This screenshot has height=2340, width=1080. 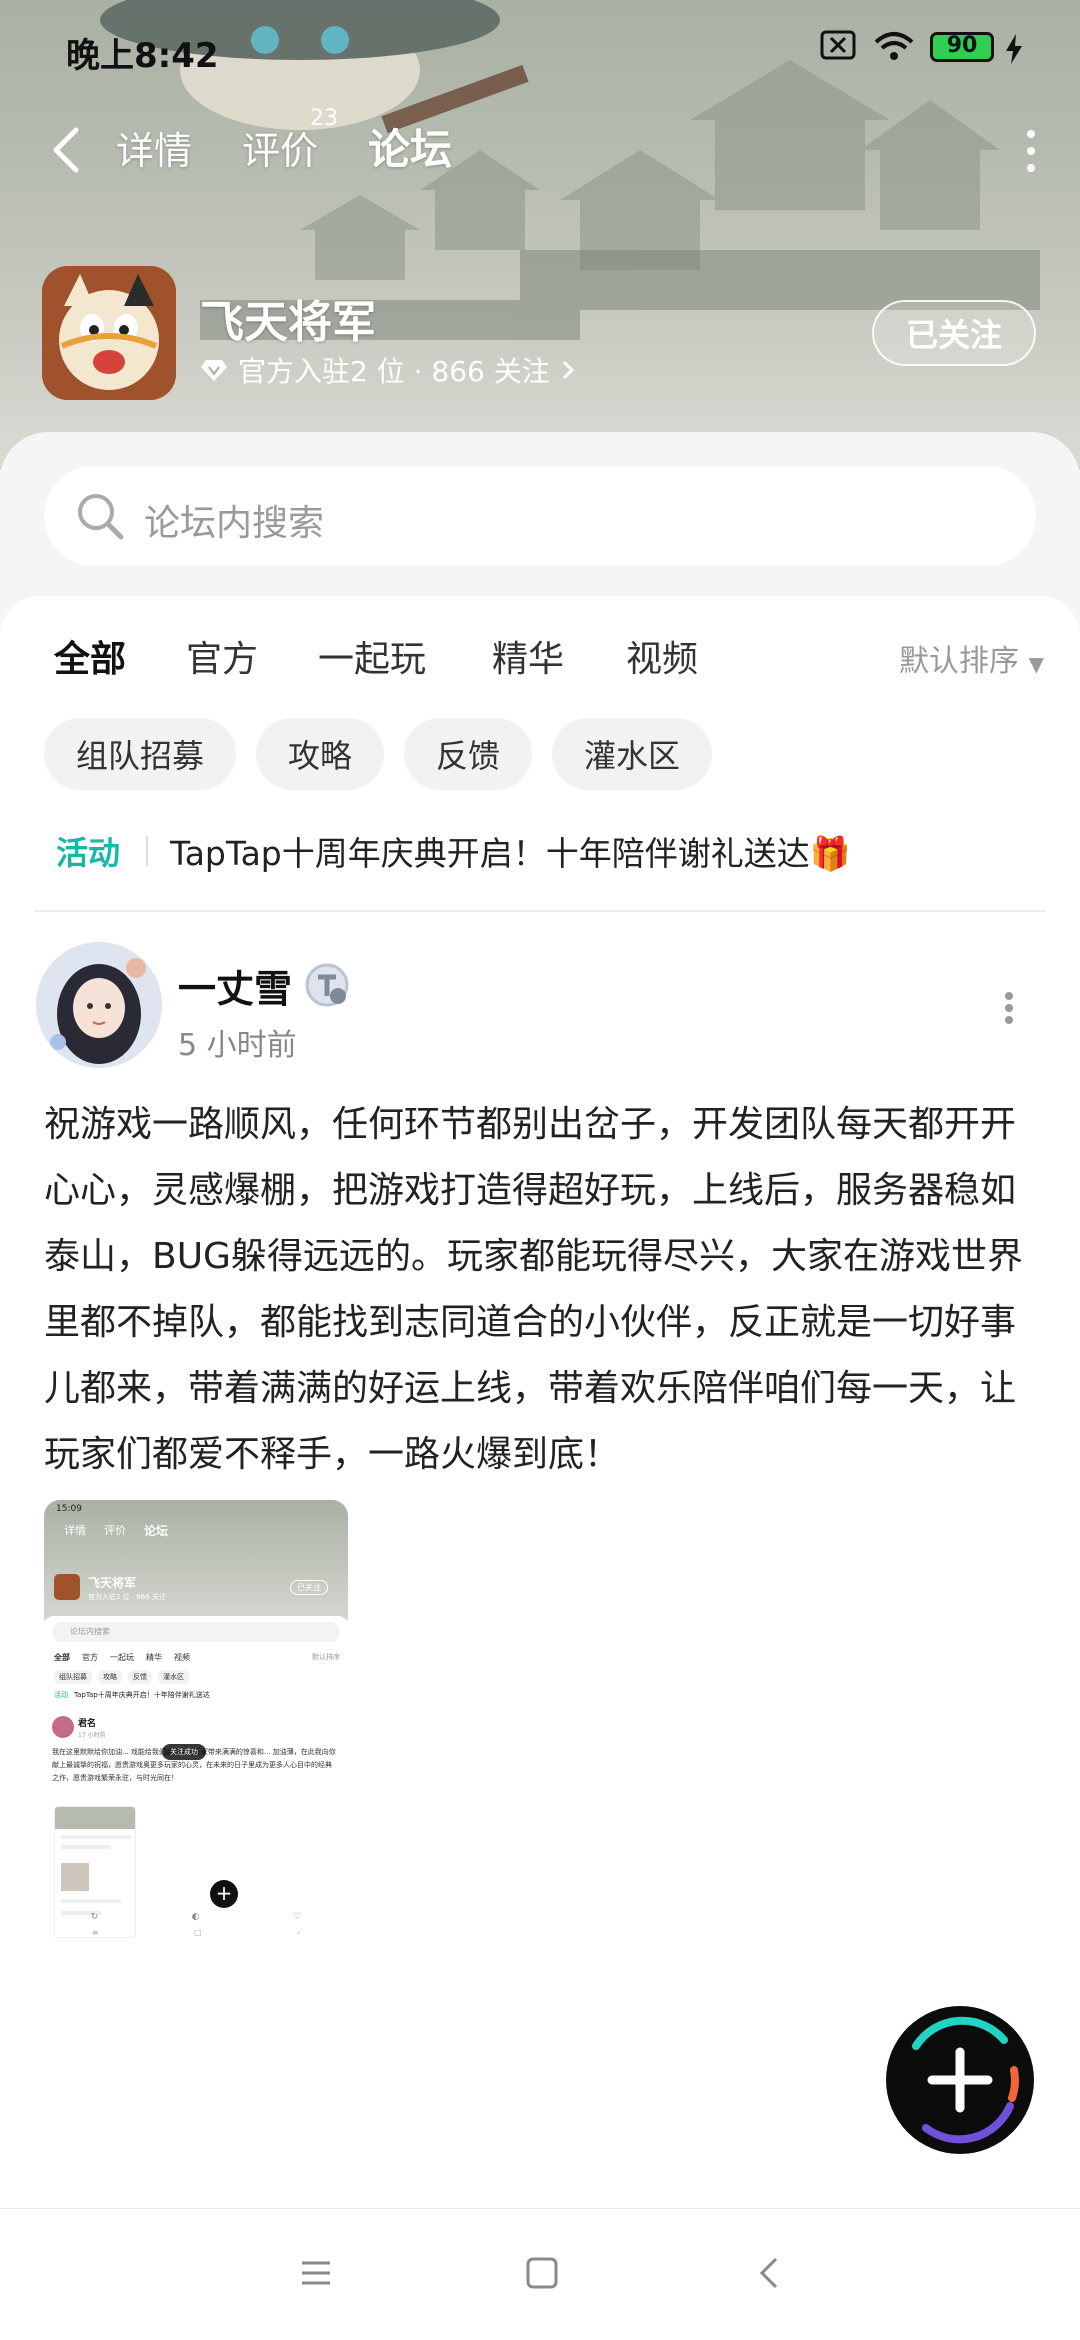 What do you see at coordinates (959, 661) in the screenshot?
I see `sort-label: 默认排序` at bounding box center [959, 661].